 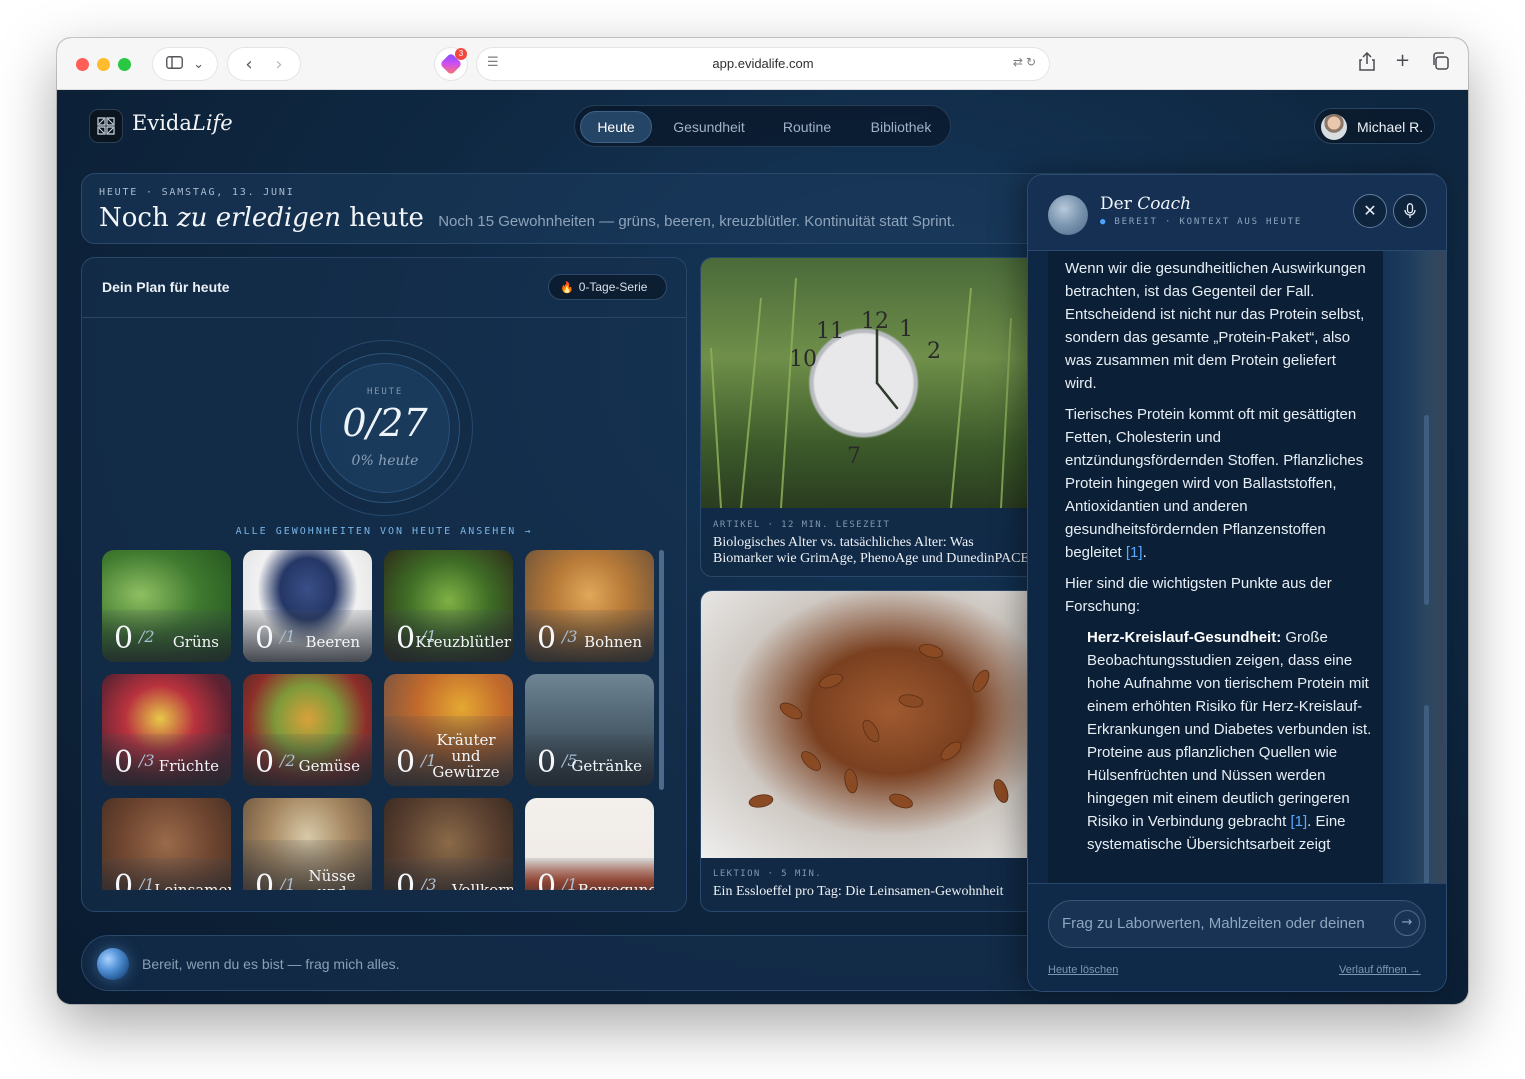 I want to click on tab-routine: Routine, so click(x=807, y=127).